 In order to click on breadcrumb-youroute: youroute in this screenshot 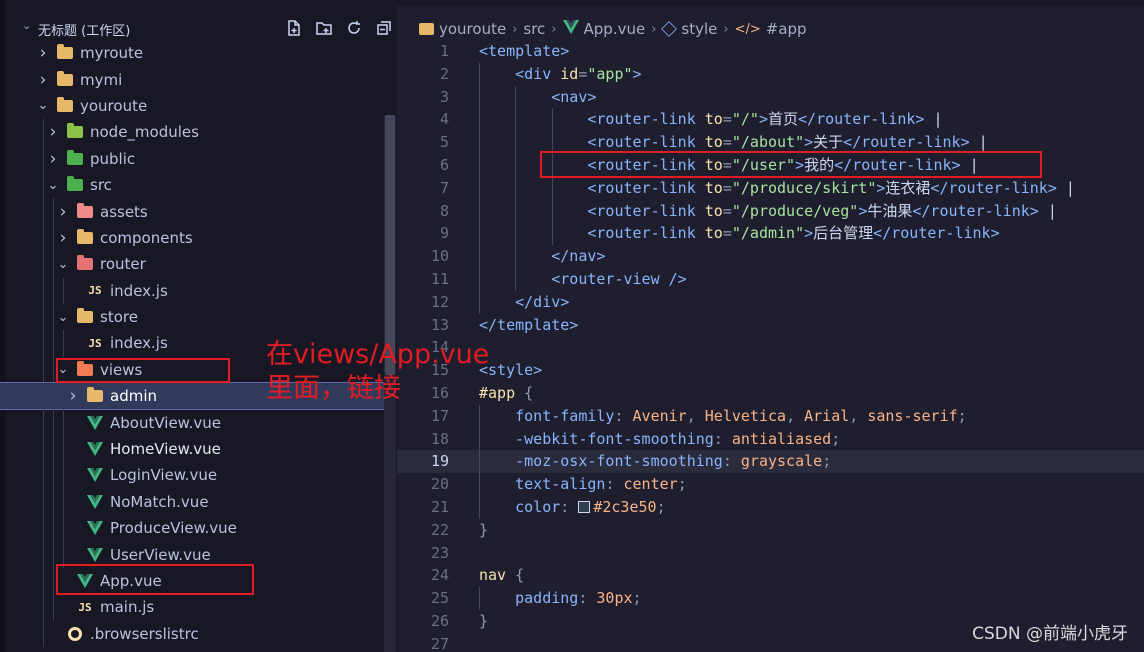, I will do `click(462, 29)`.